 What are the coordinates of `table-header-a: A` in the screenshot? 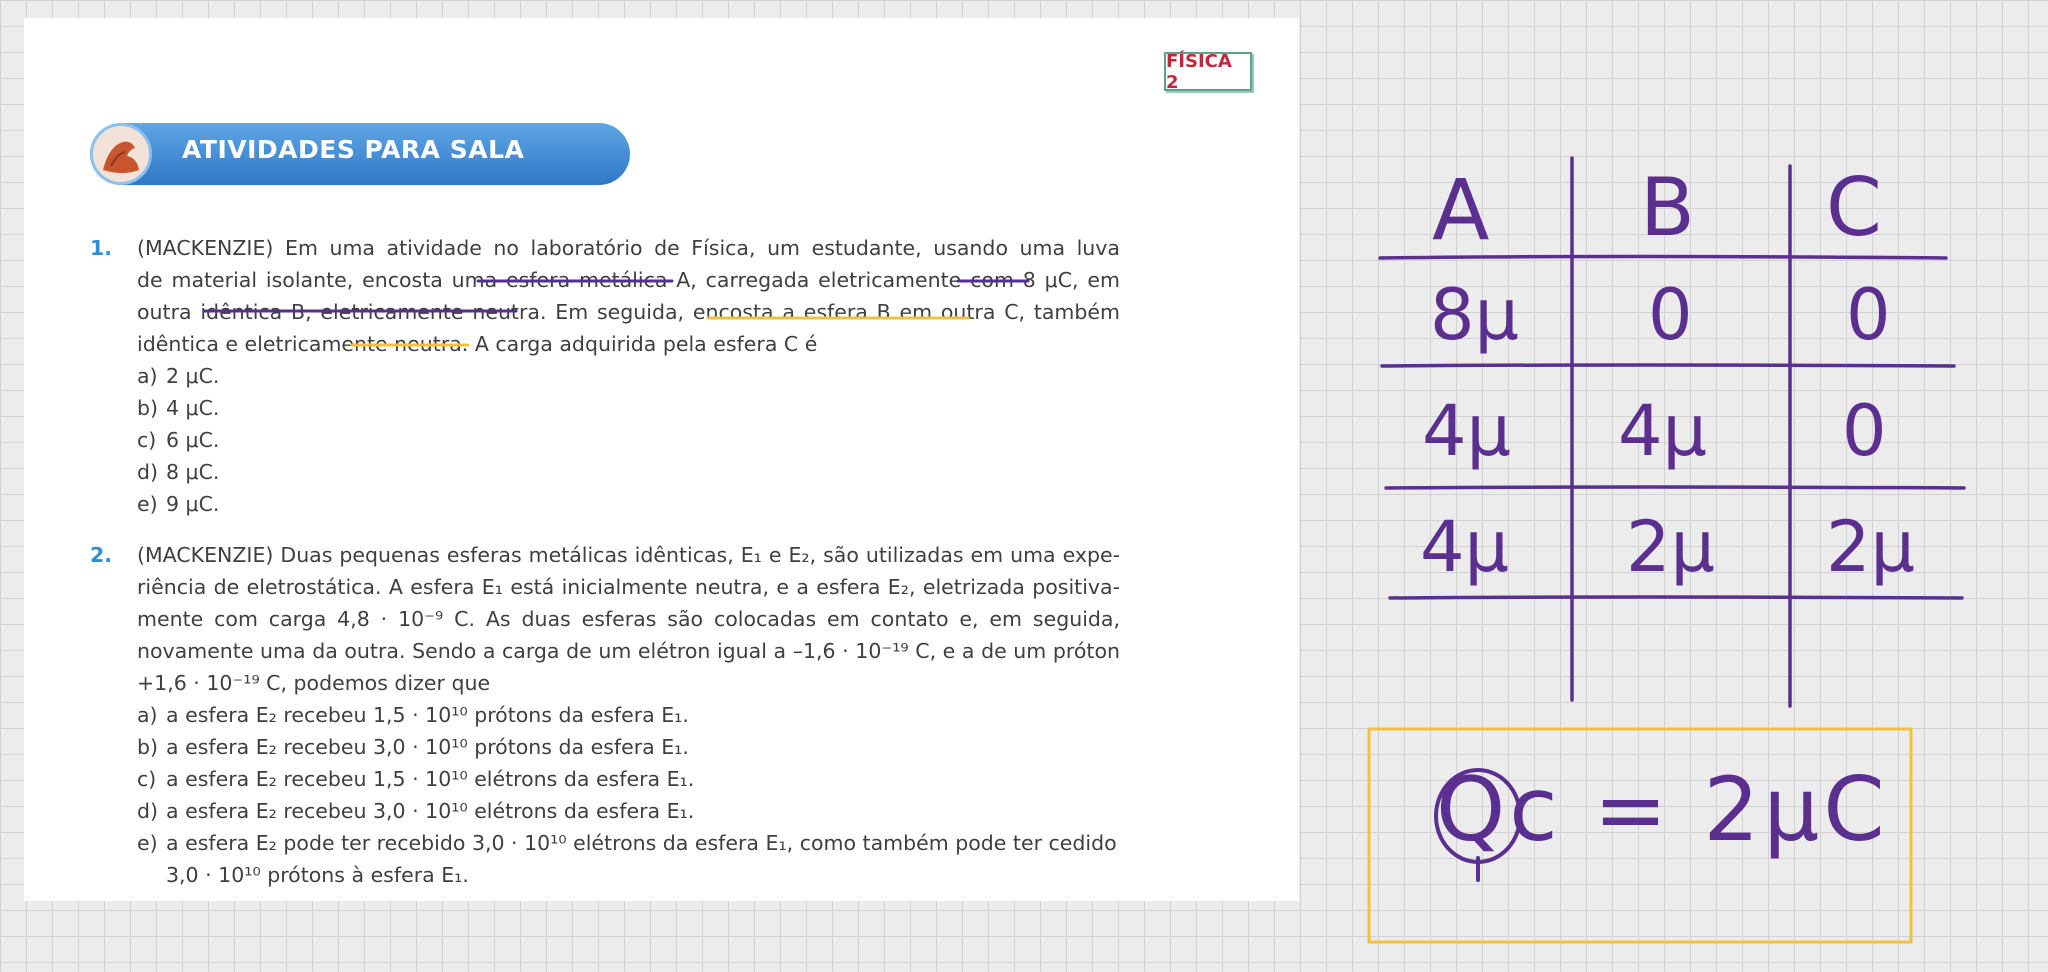 It's located at (1461, 210).